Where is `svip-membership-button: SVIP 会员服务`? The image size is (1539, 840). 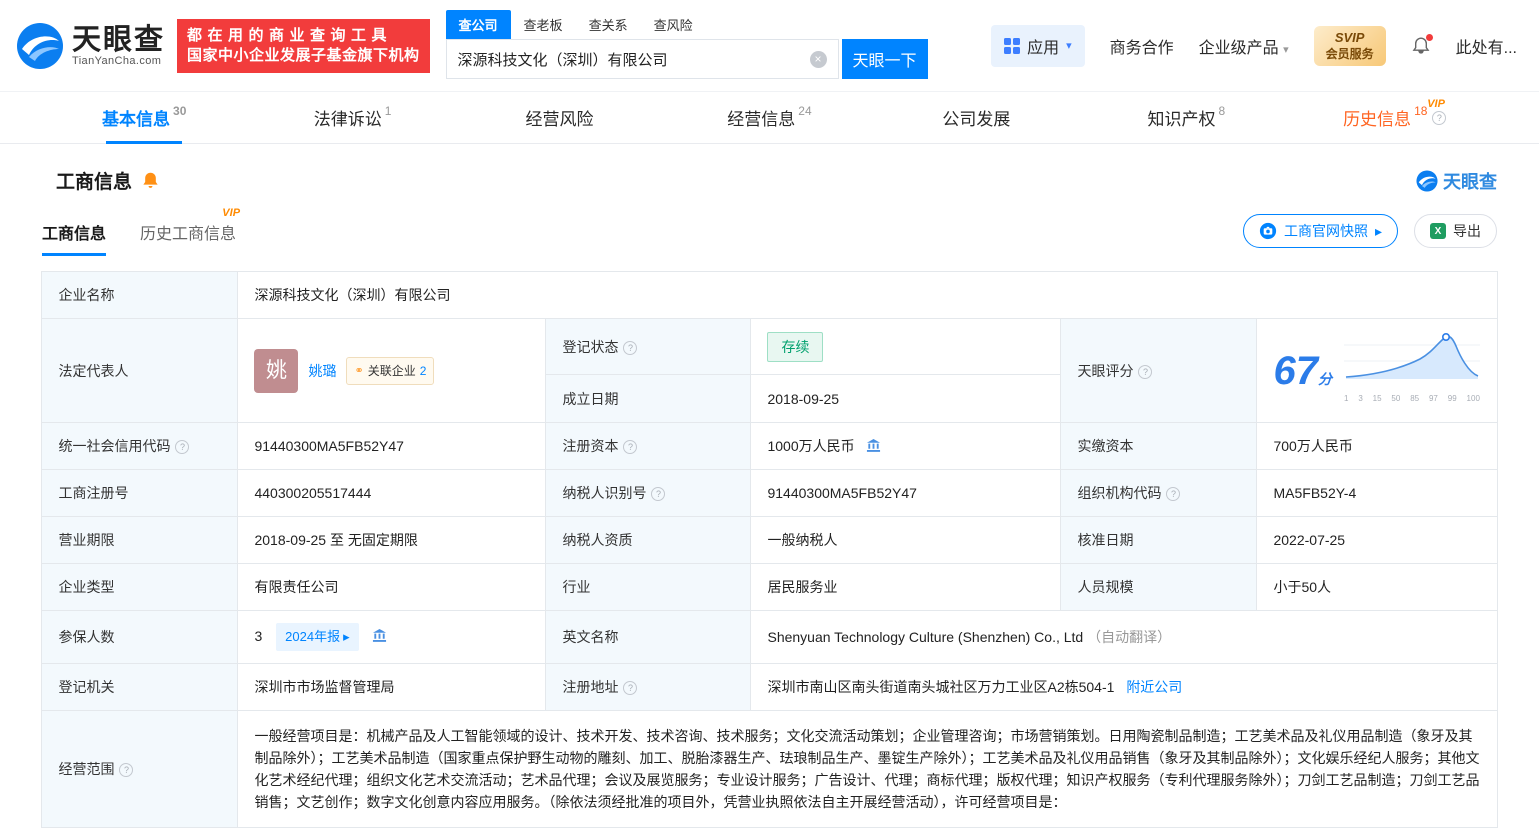
svip-membership-button: SVIP 会员服务 is located at coordinates (1349, 45).